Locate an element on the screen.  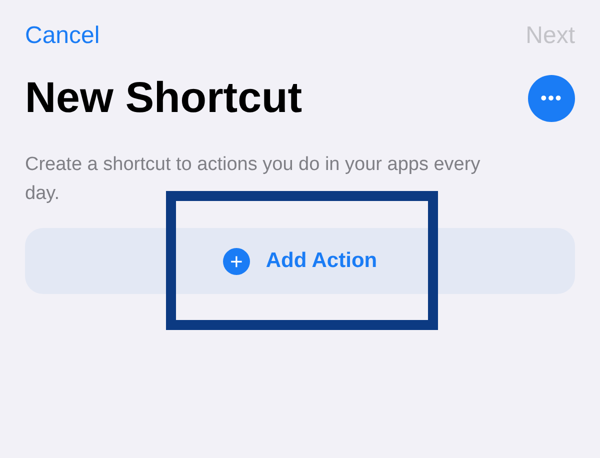
cancel-button: Cancel is located at coordinates (62, 36).